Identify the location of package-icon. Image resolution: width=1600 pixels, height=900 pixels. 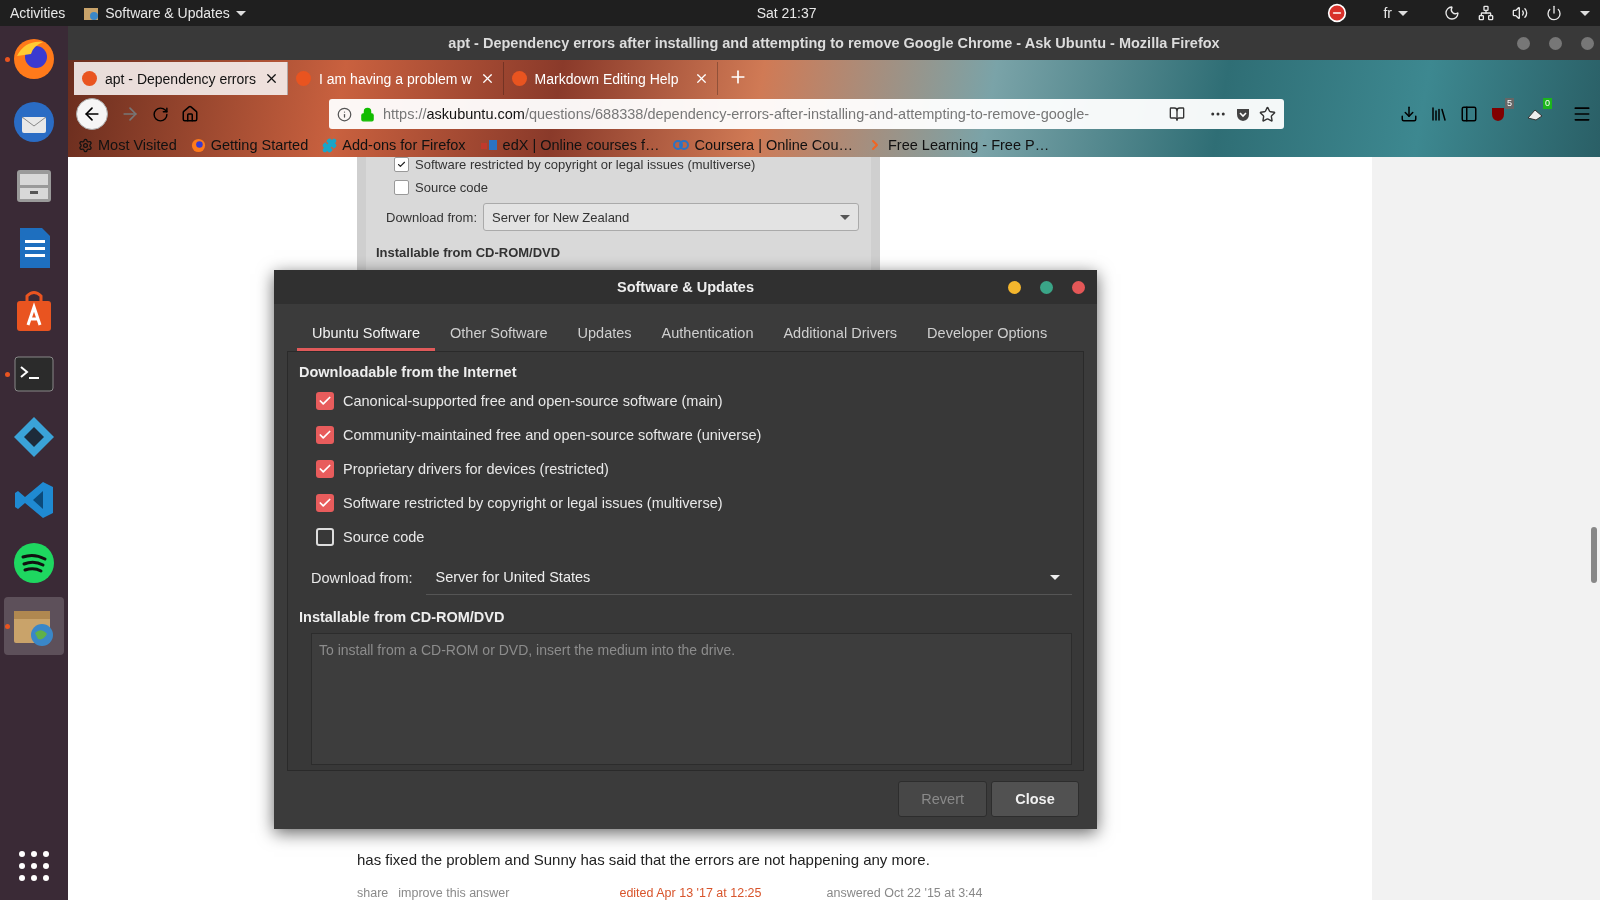
(91, 13).